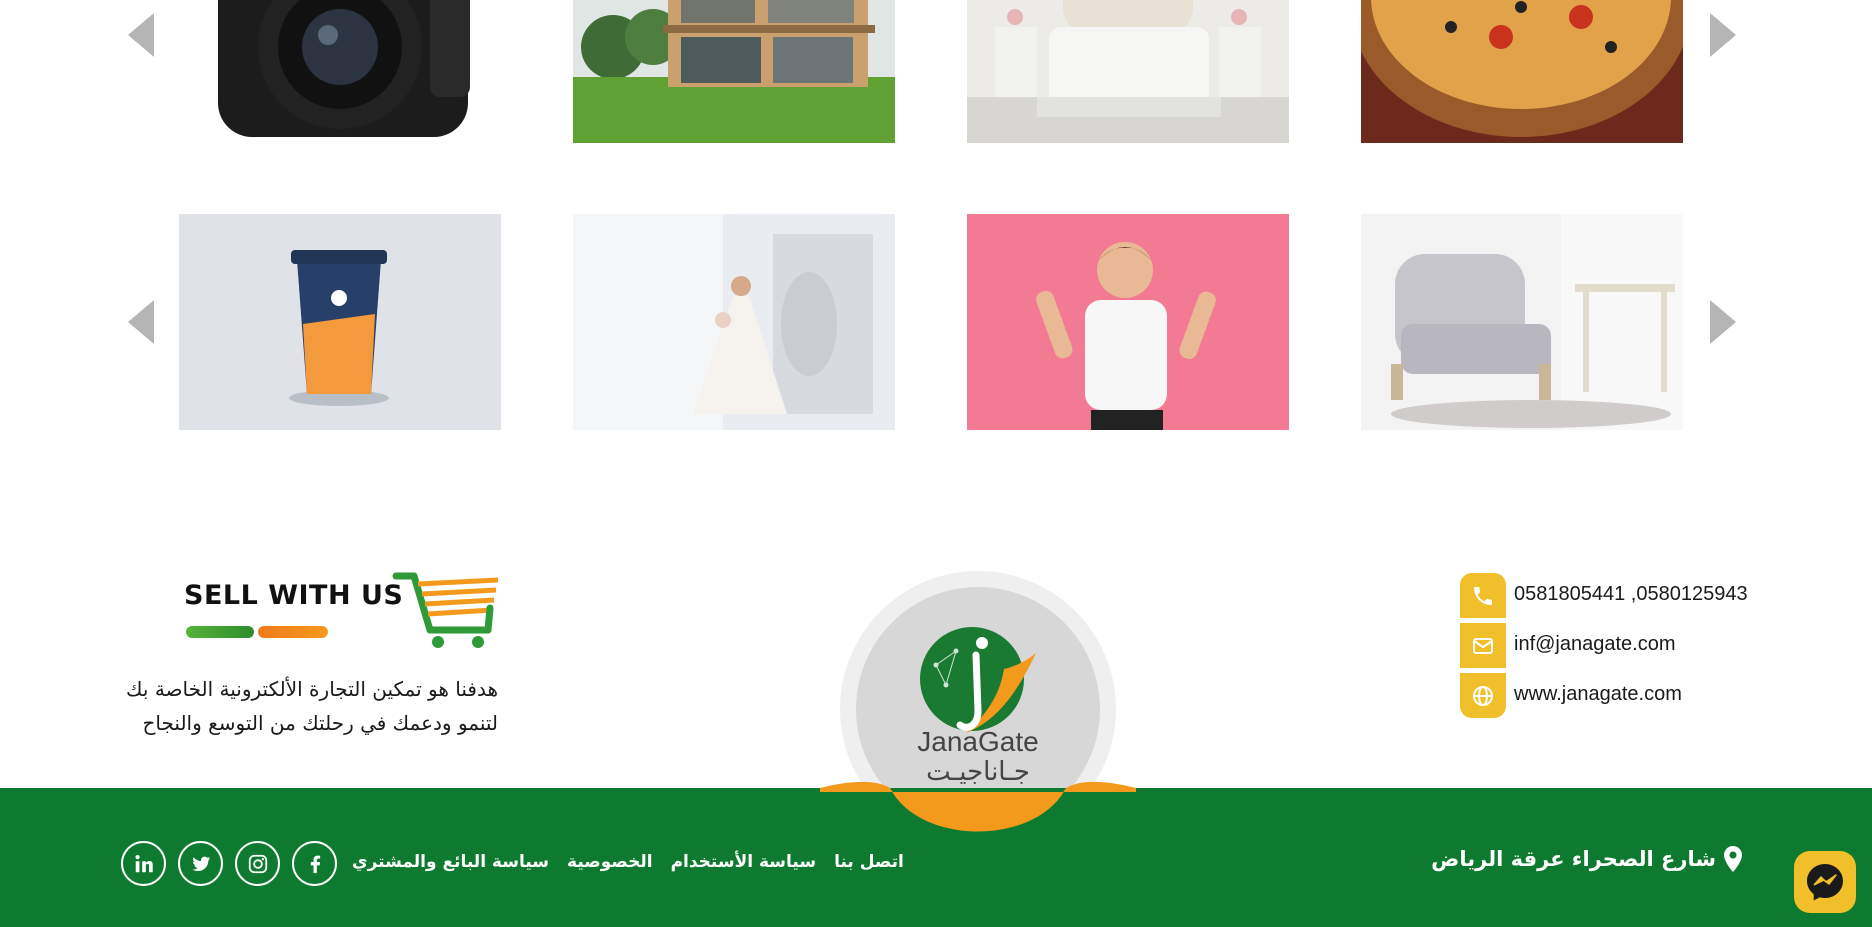  I want to click on mail-icon, so click(1483, 645).